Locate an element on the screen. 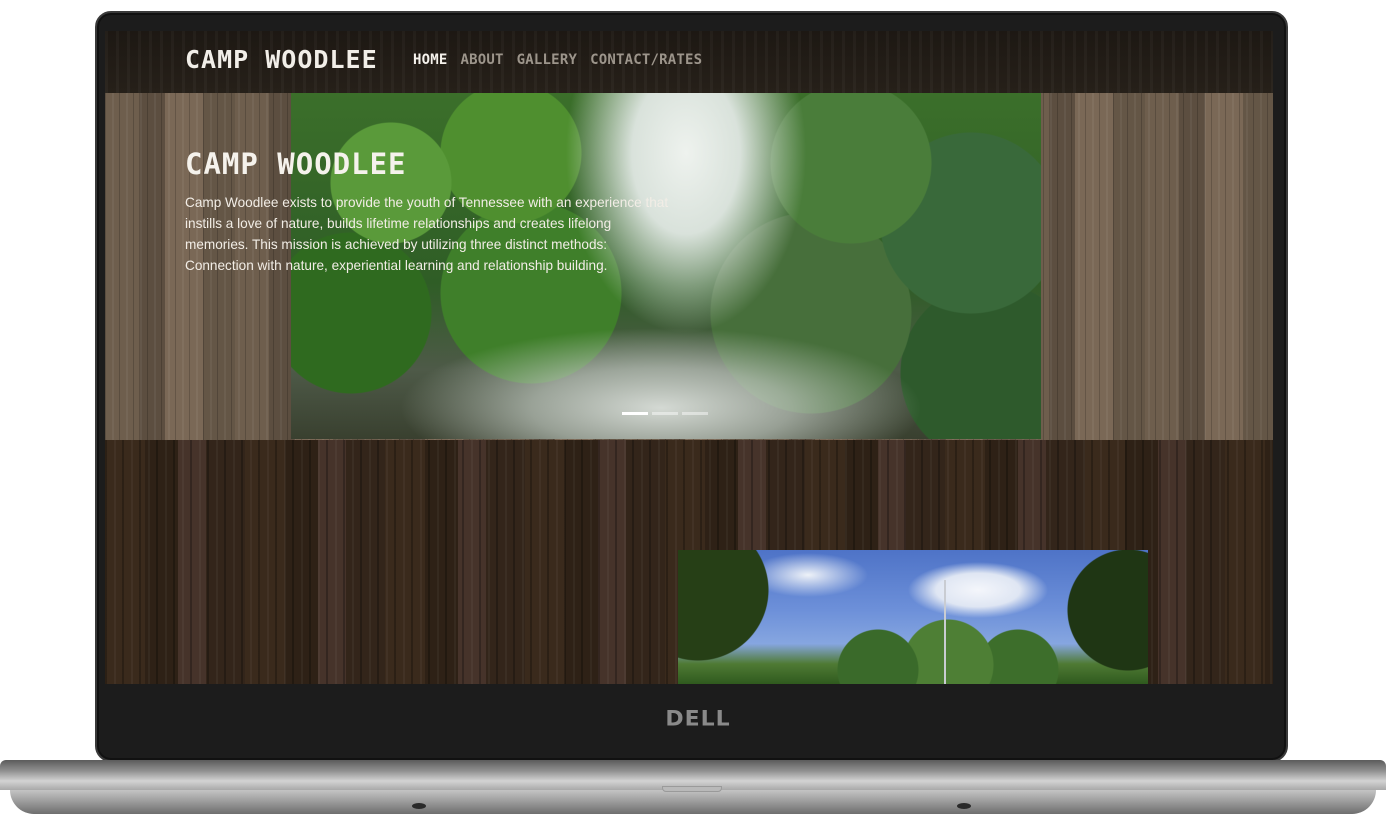  nav-contact-rates: CONTACT/RATES is located at coordinates (646, 60).